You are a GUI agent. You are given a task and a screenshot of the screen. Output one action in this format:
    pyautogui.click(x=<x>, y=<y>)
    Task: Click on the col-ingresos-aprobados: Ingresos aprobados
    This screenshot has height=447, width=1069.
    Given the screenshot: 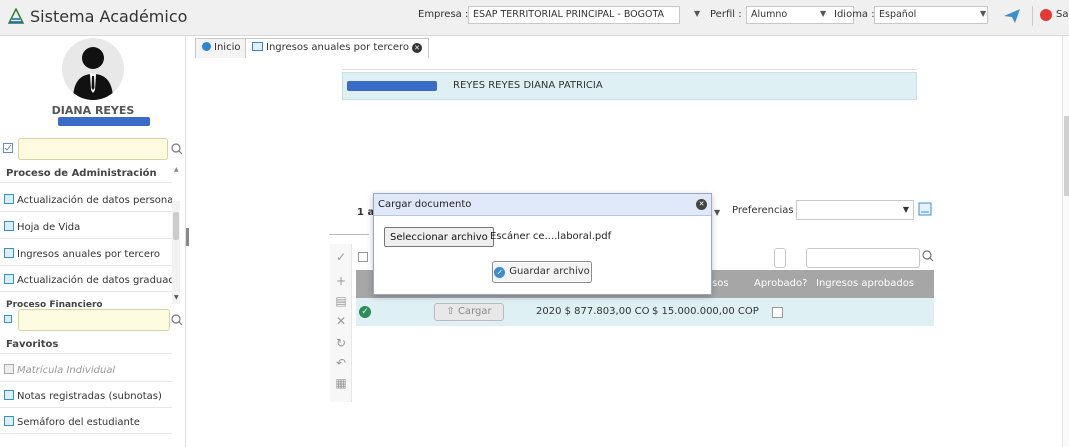 What is the action you would take?
    pyautogui.click(x=865, y=283)
    